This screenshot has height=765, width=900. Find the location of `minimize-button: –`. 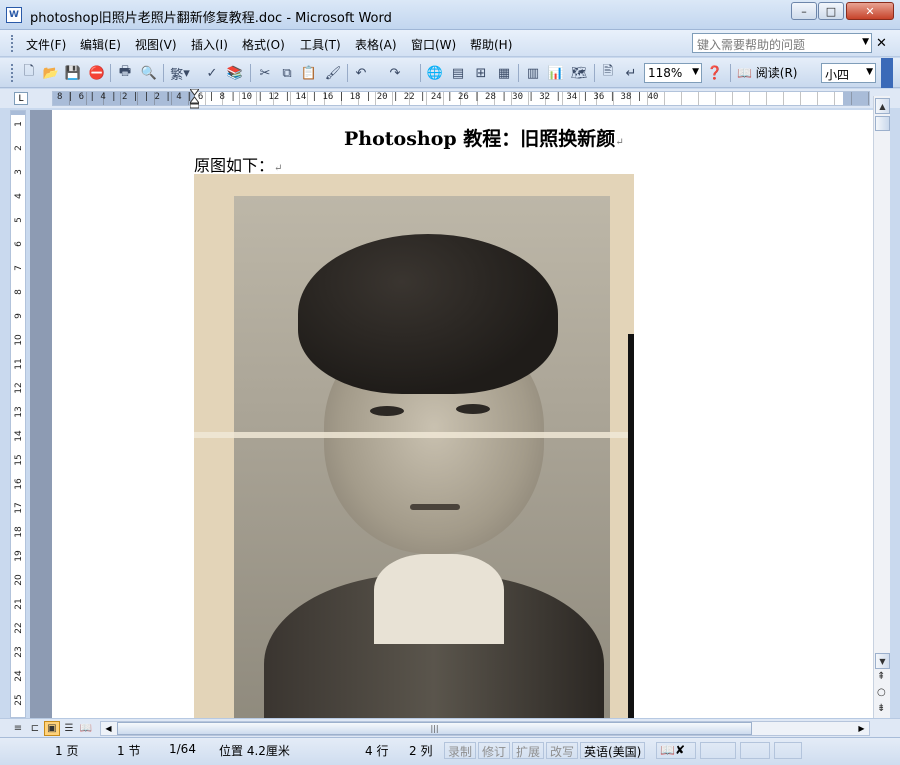

minimize-button: – is located at coordinates (804, 11).